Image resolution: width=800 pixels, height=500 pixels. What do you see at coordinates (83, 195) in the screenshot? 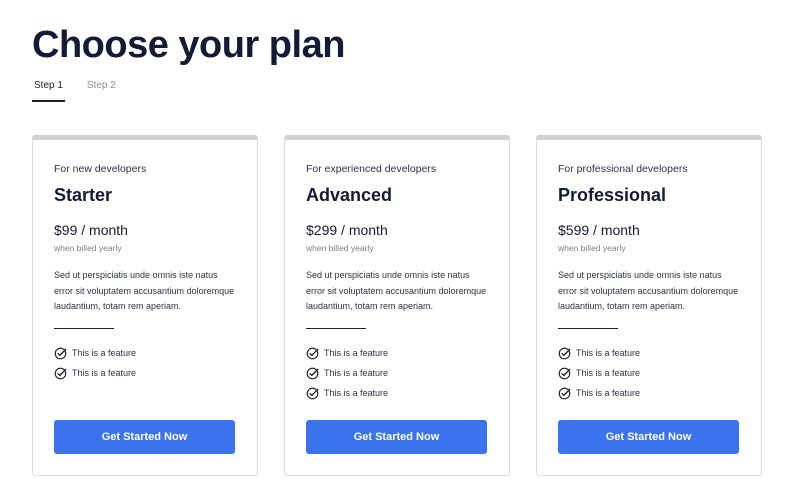
I see `plan-name: Starter` at bounding box center [83, 195].